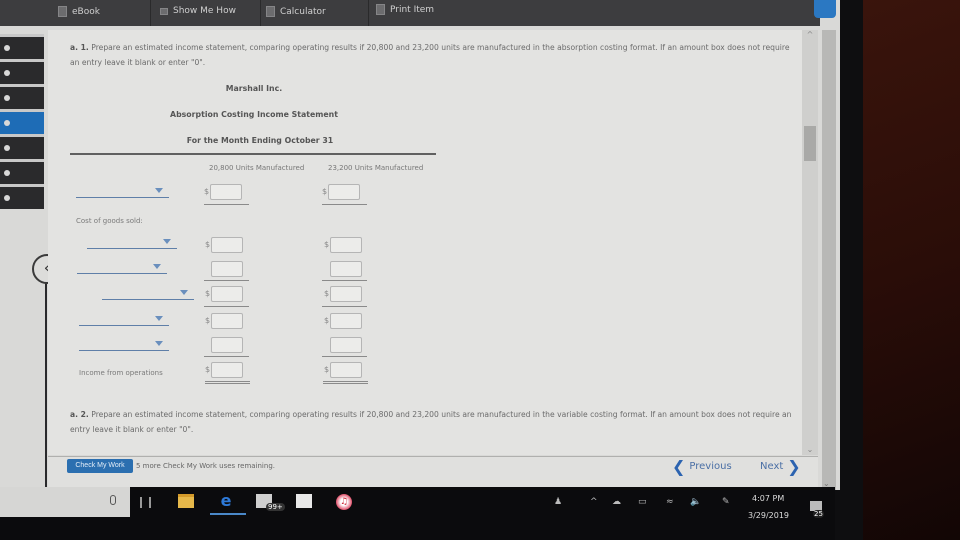 This screenshot has width=960, height=540. Describe the element at coordinates (164, 11) in the screenshot. I see `video-icon` at that location.